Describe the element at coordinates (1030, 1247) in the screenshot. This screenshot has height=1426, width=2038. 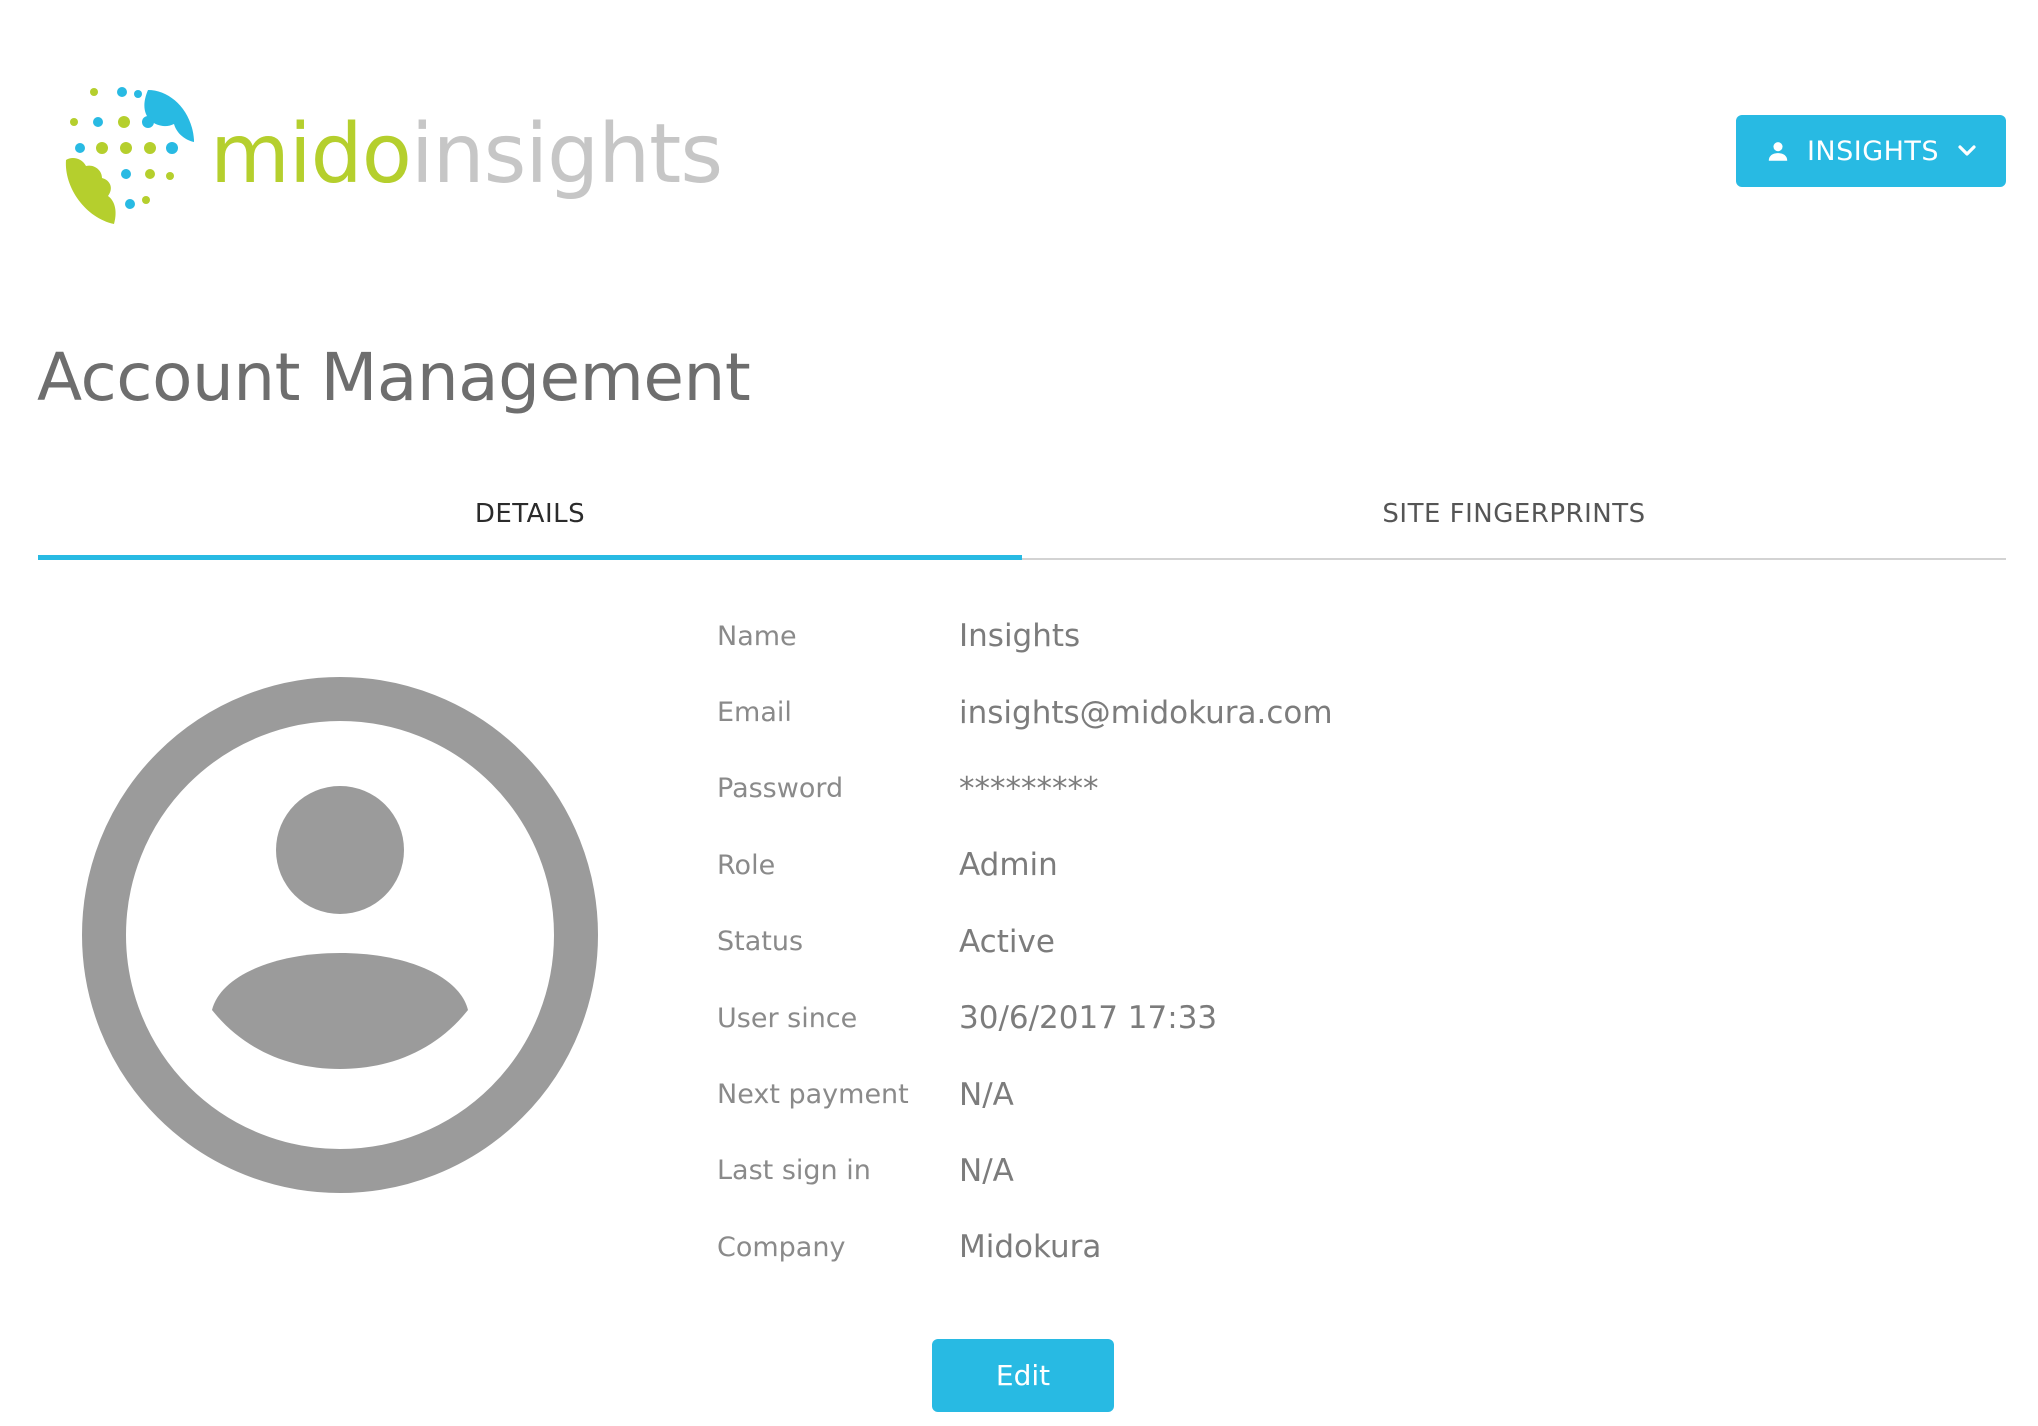
I see `detail-value: Midokura` at that location.